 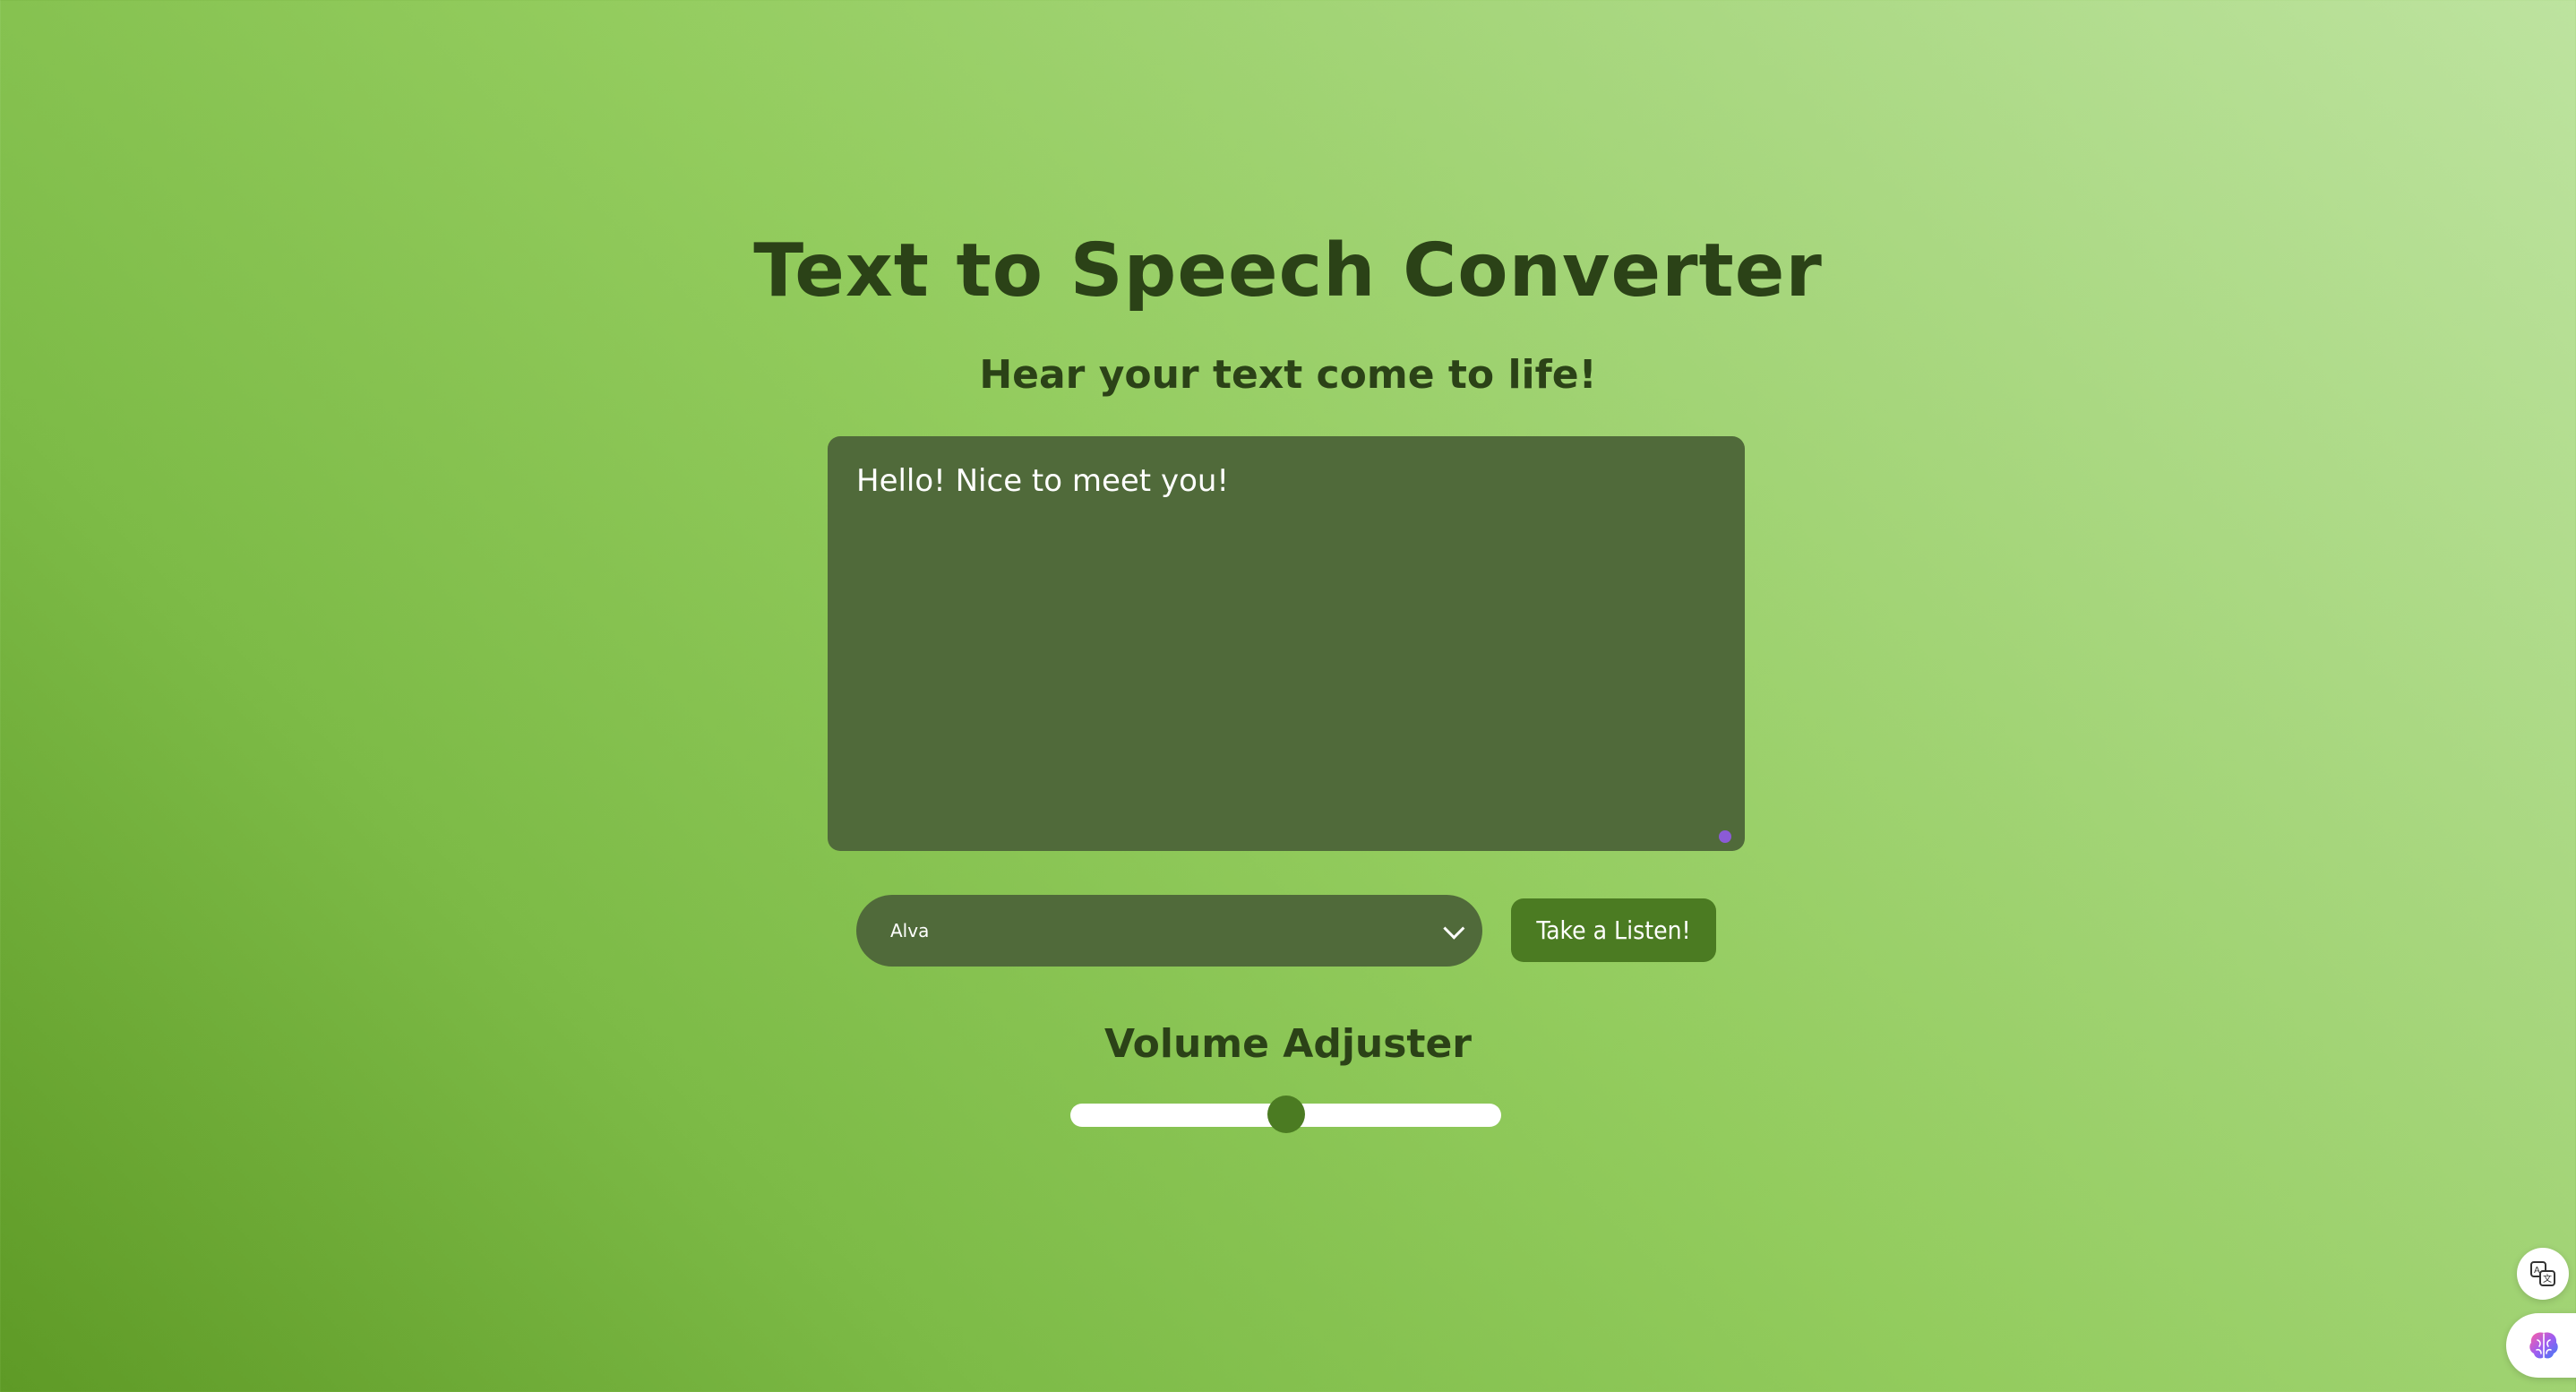 I want to click on resize-handle, so click(x=1725, y=836).